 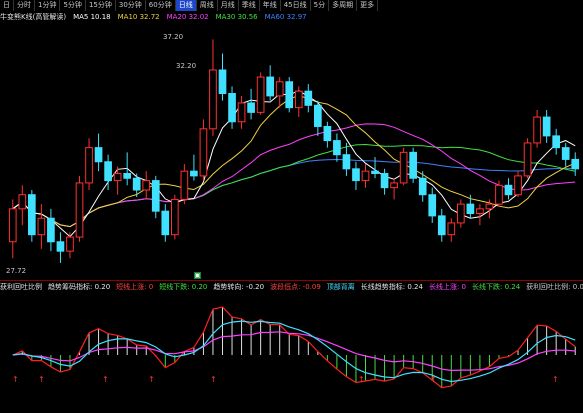 What do you see at coordinates (101, 5) in the screenshot?
I see `period-tab: 15分钟` at bounding box center [101, 5].